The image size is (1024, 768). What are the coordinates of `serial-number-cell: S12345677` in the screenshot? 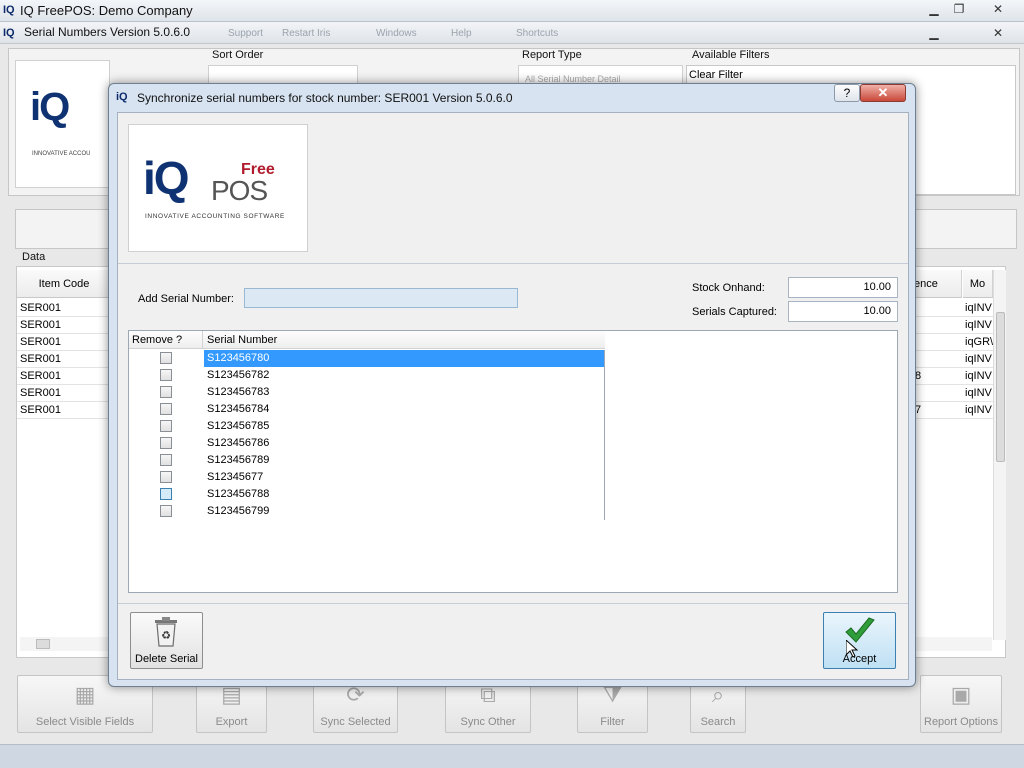 It's located at (235, 477).